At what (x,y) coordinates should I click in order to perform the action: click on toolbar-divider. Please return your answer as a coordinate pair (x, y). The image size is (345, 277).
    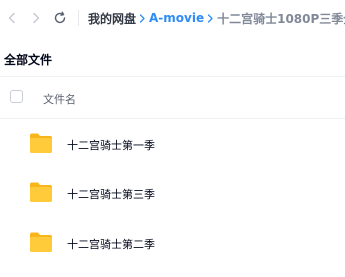
    Looking at the image, I should click on (78, 18).